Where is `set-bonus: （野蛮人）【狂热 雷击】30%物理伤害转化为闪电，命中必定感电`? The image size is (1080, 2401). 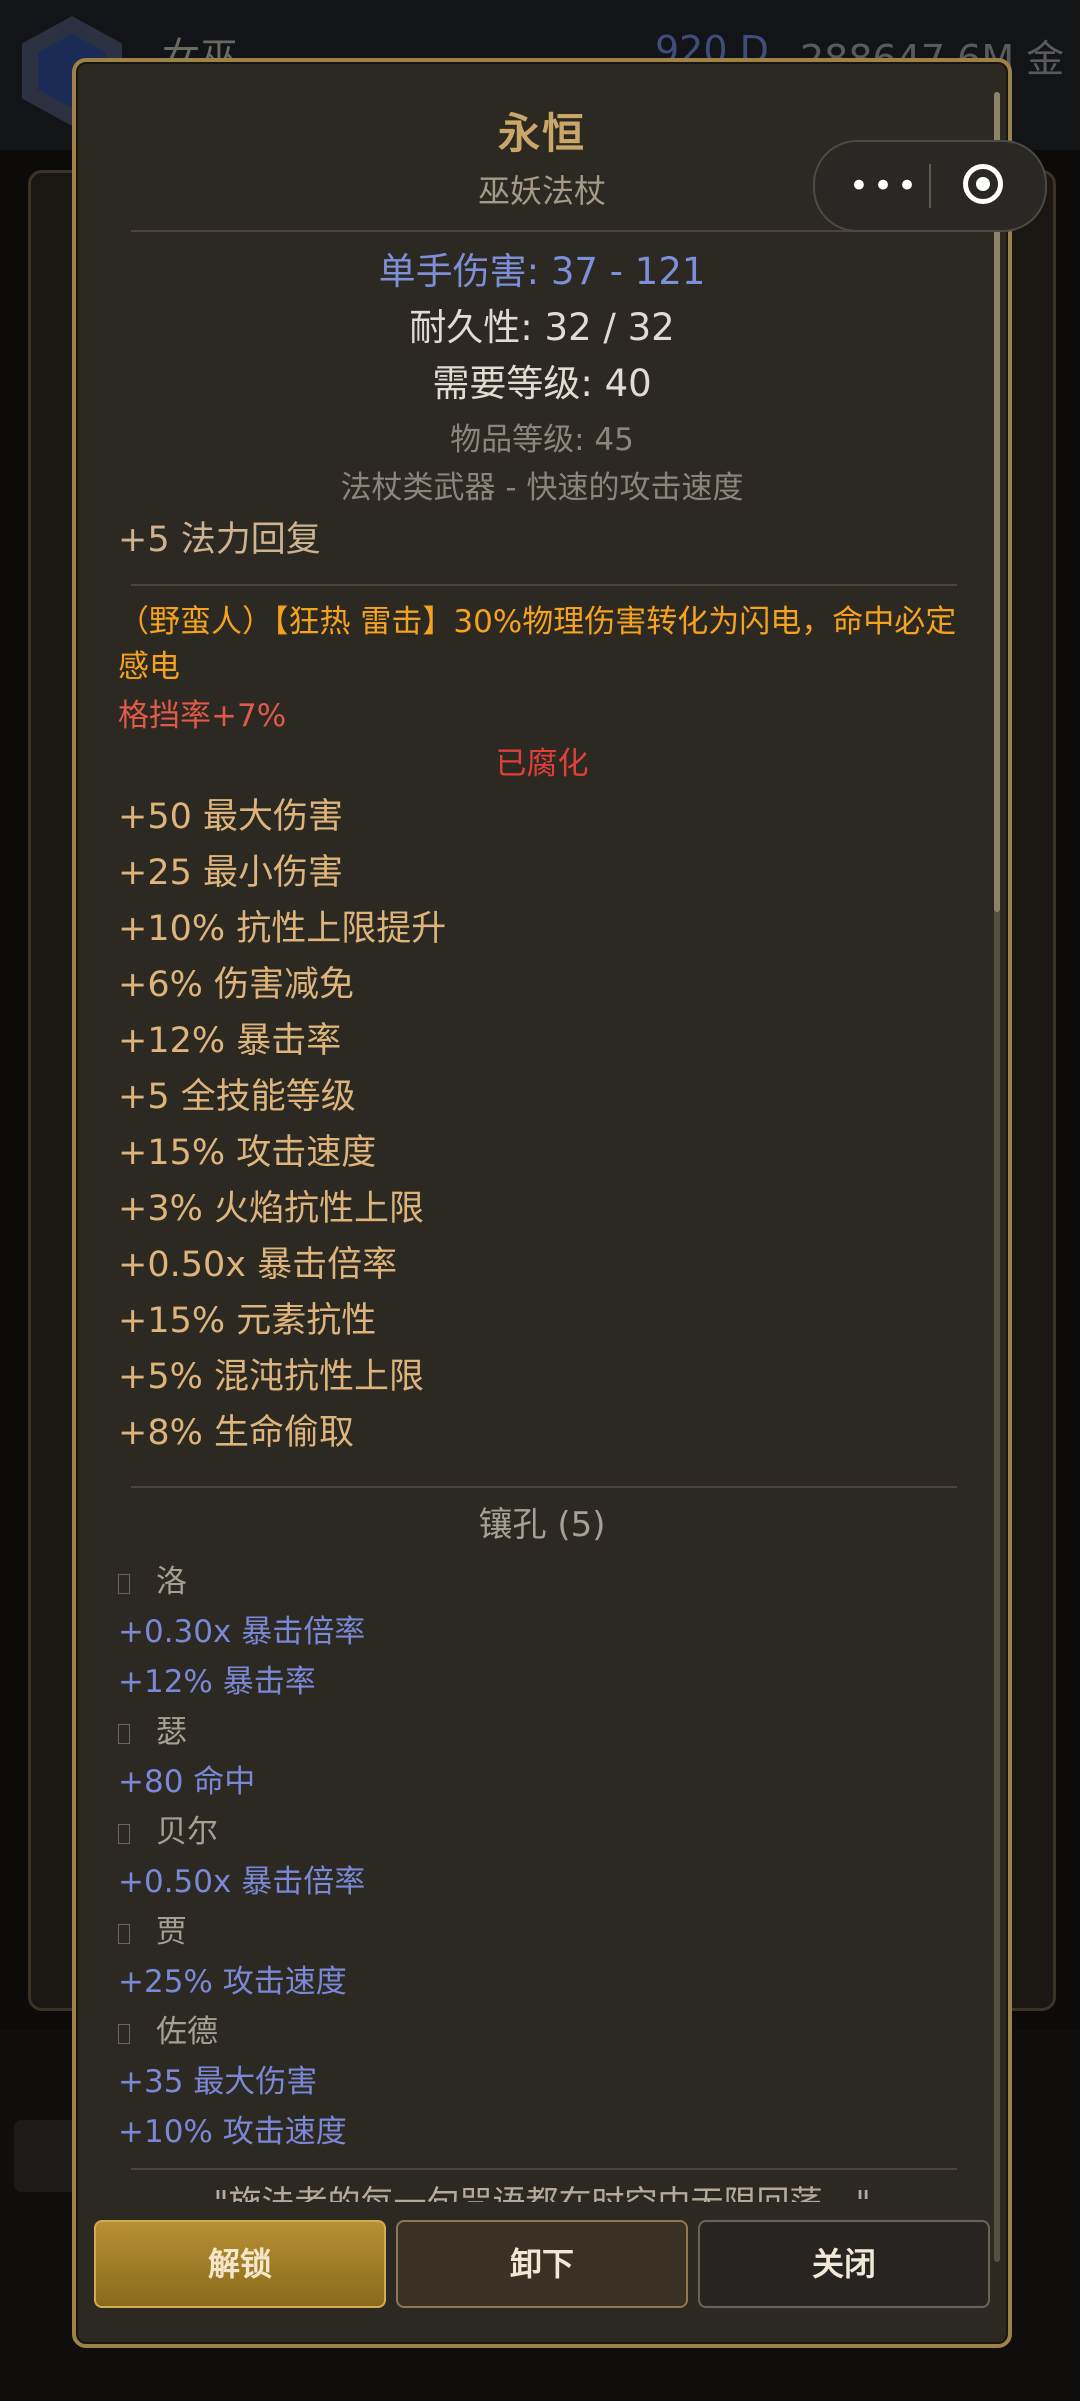 set-bonus: （野蛮人）【狂热 雷击】30%物理伤害转化为闪电，命中必定感电 is located at coordinates (537, 644).